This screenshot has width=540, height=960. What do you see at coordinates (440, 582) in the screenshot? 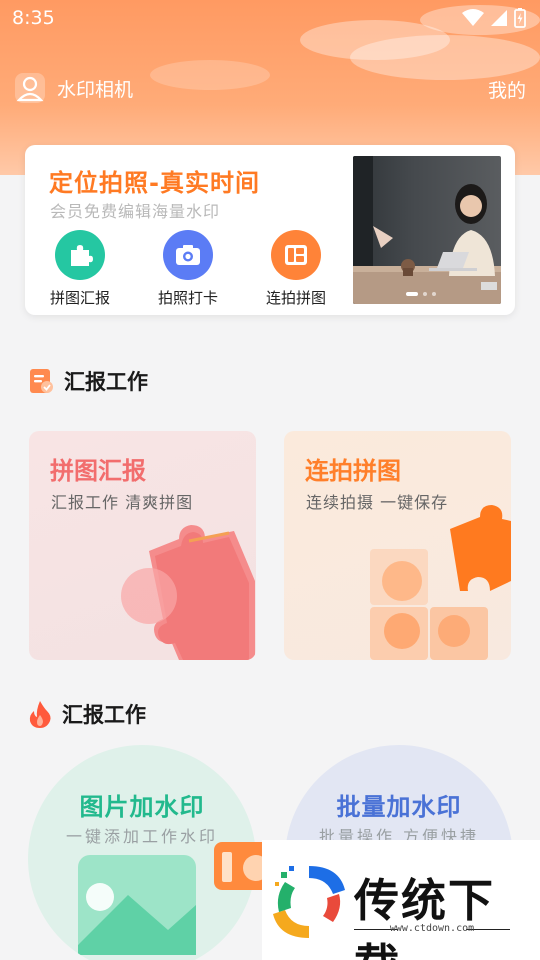
I see `puzzle-pieces-illustration` at bounding box center [440, 582].